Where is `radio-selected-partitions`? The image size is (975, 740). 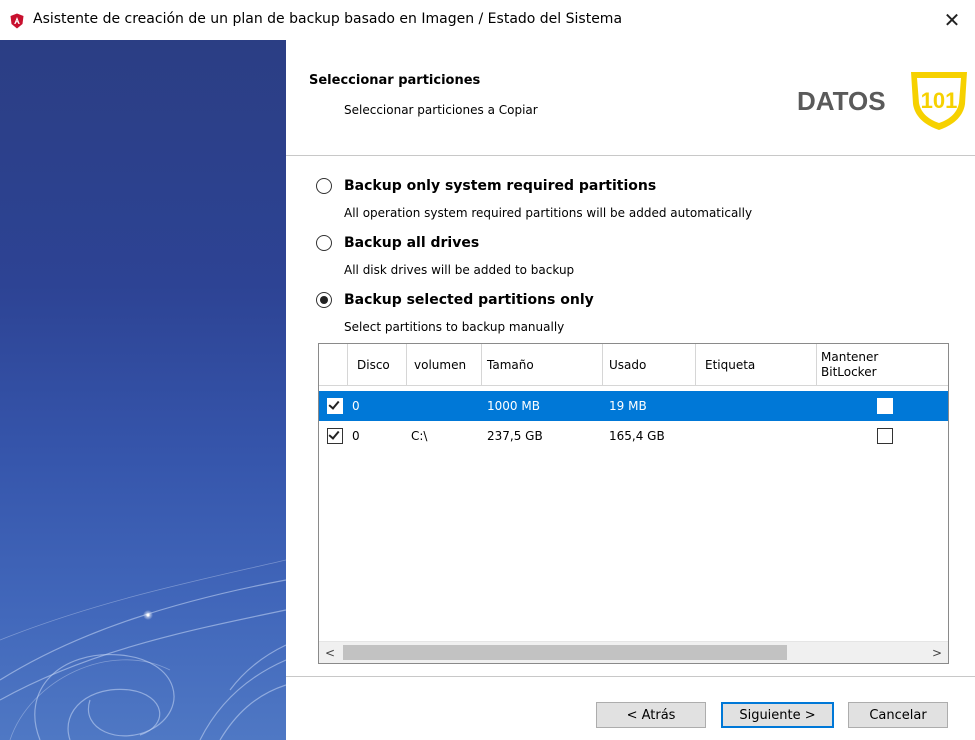 radio-selected-partitions is located at coordinates (324, 300).